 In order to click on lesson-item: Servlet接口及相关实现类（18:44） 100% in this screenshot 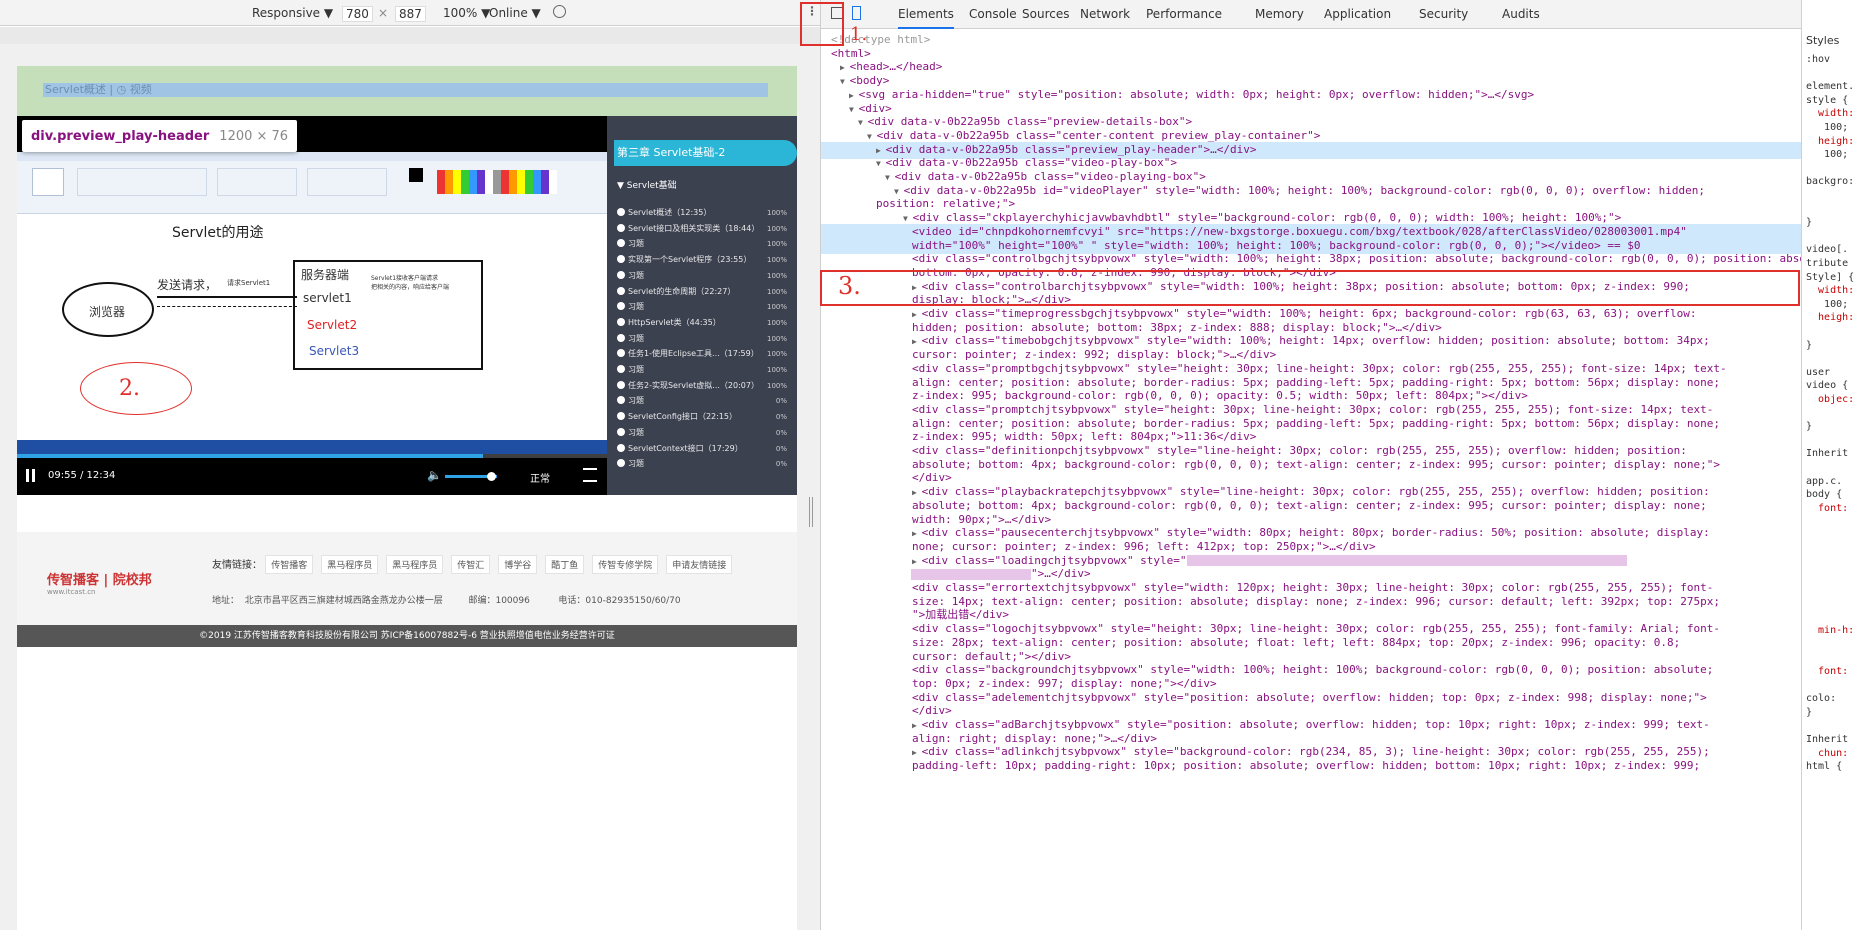, I will do `click(702, 229)`.